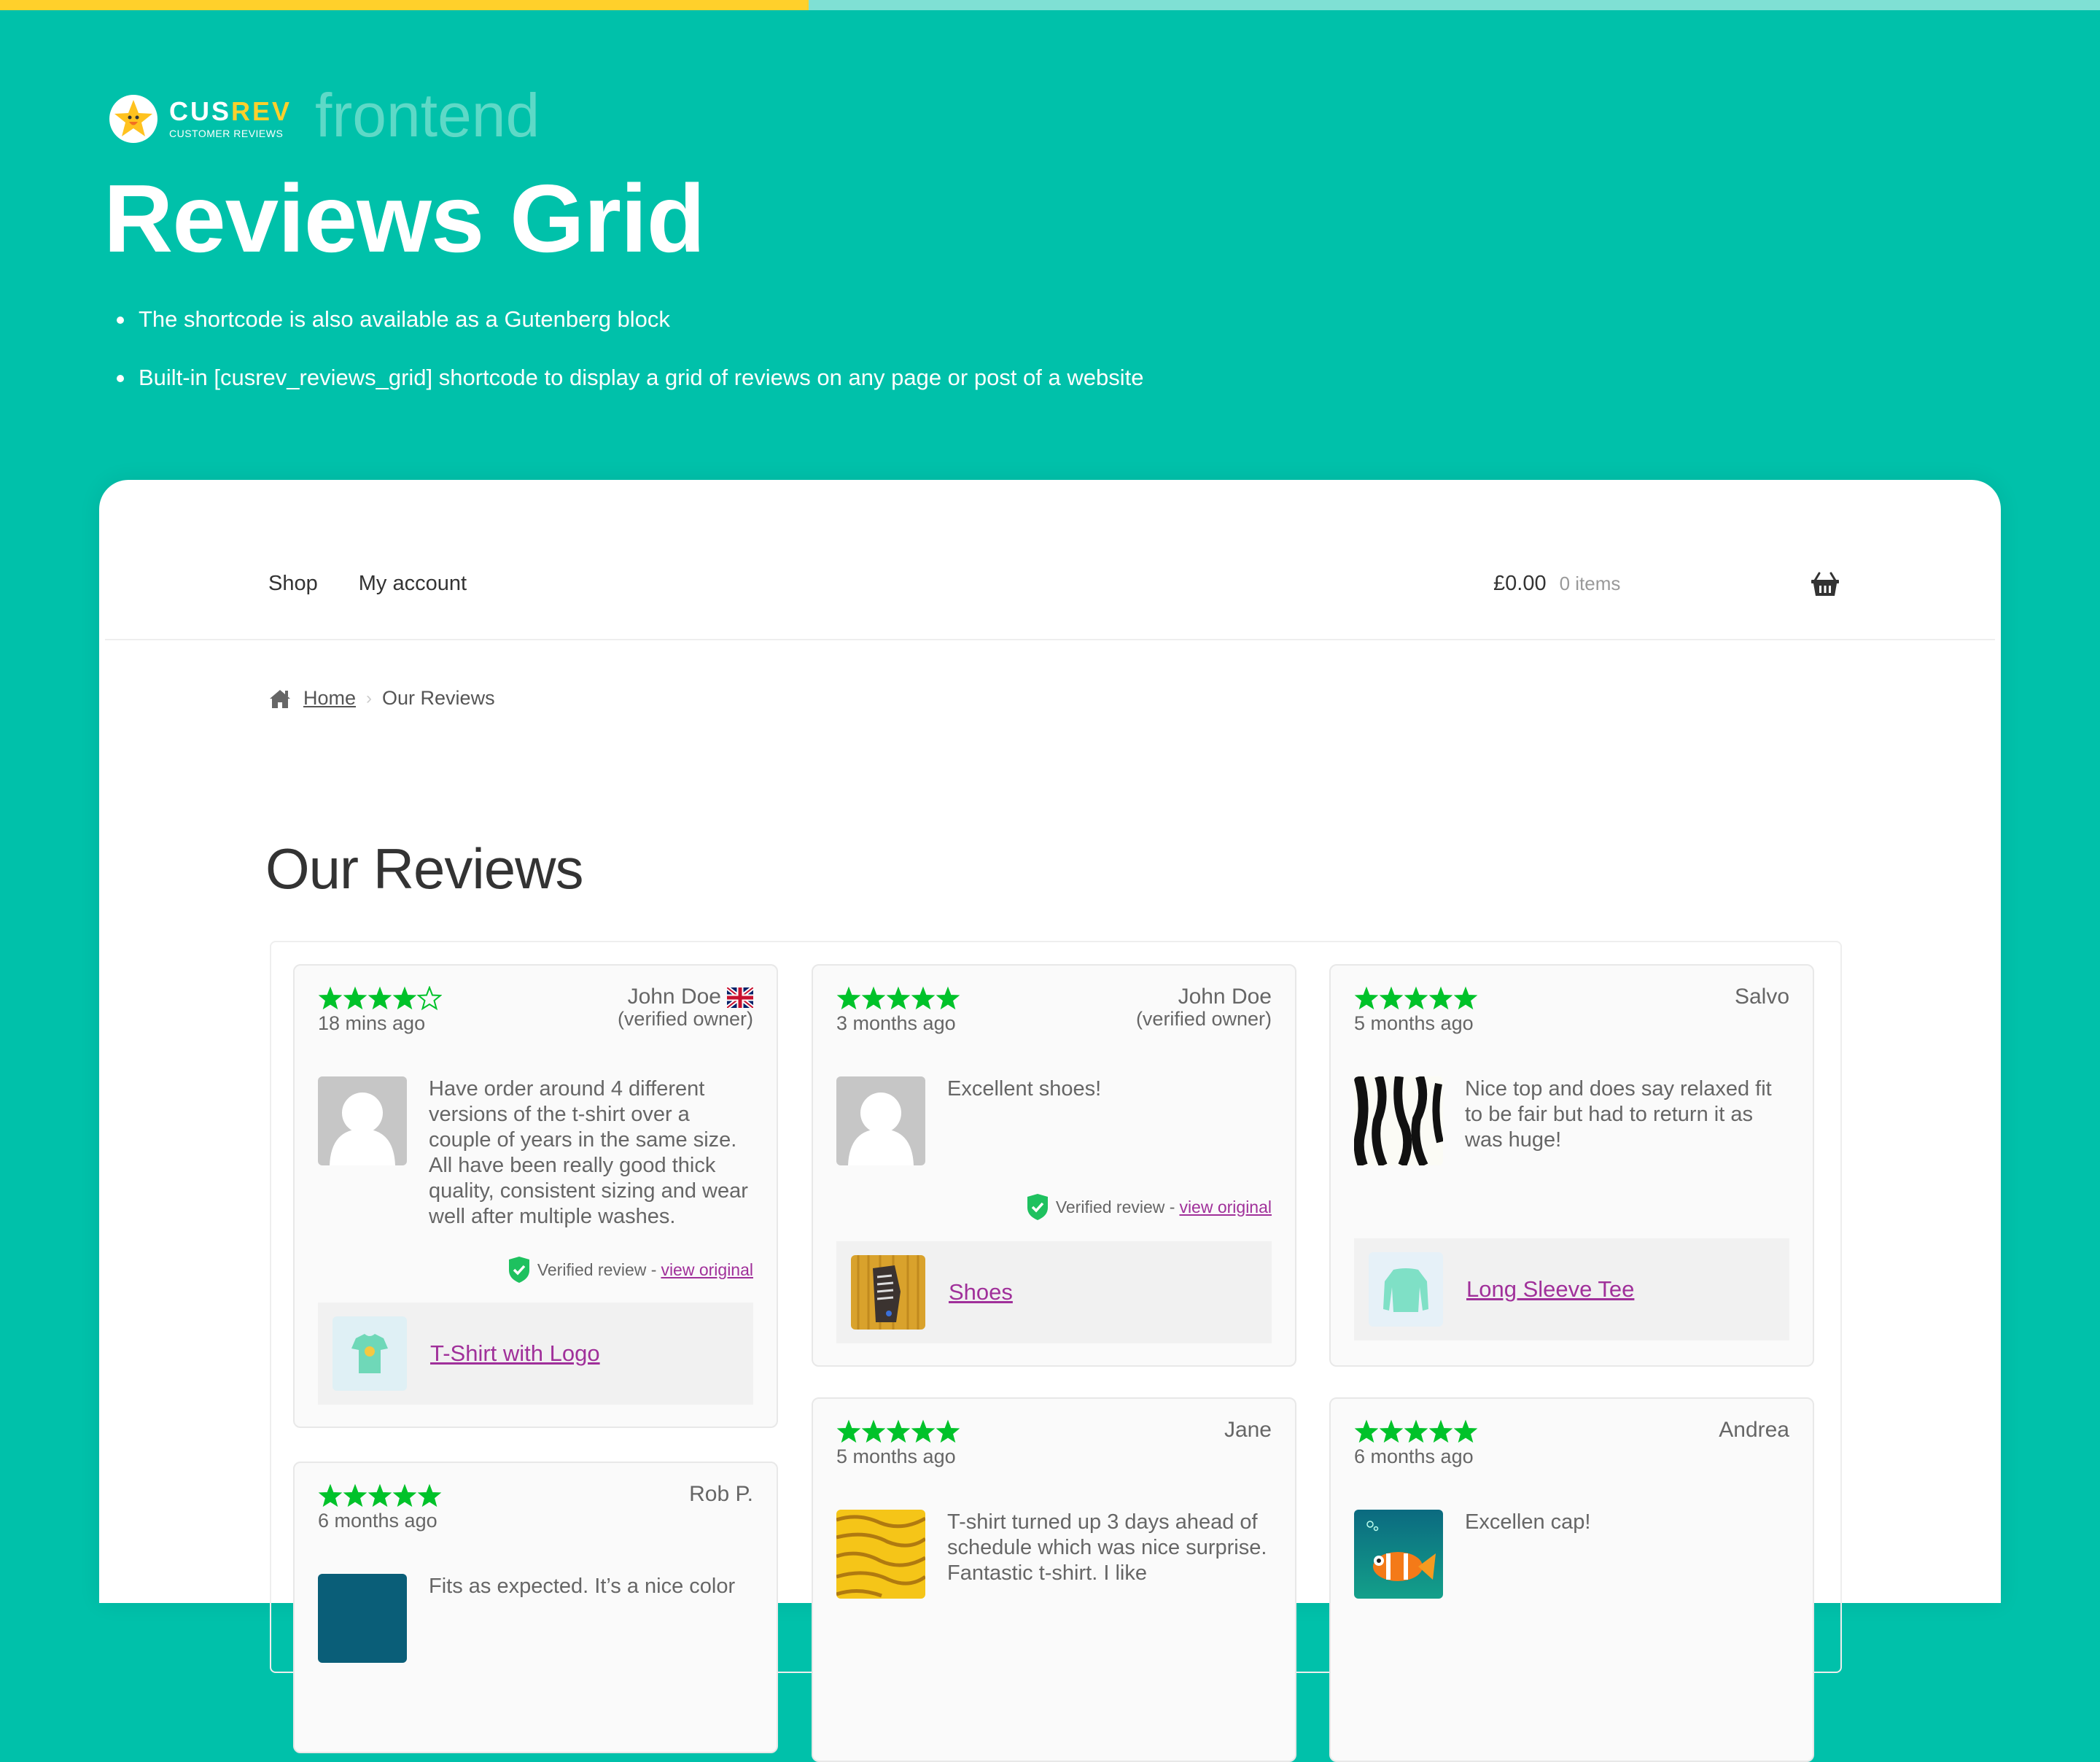 This screenshot has width=2100, height=1762. What do you see at coordinates (424, 869) in the screenshot?
I see `page-title: Our Reviews` at bounding box center [424, 869].